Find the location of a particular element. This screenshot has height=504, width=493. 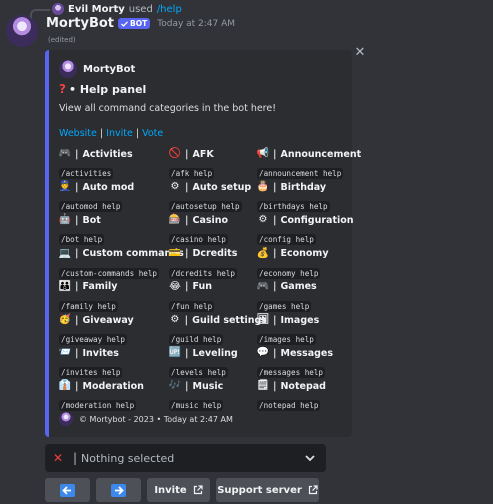

invite-link: Invite is located at coordinates (119, 133).